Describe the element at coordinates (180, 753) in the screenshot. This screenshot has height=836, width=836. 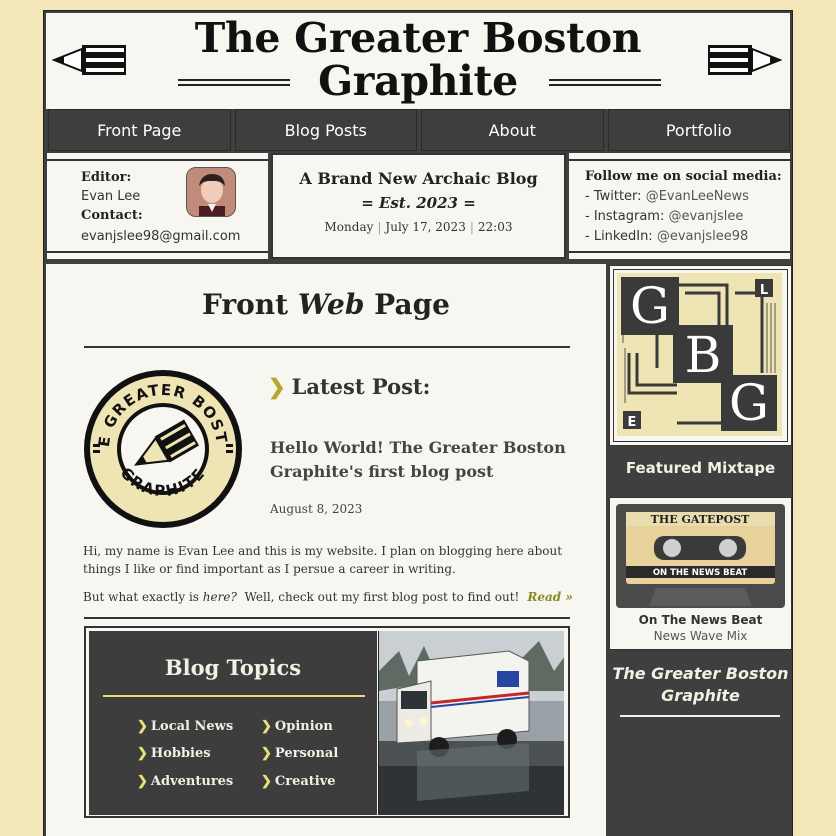
I see `topic-label: Hobbies` at that location.